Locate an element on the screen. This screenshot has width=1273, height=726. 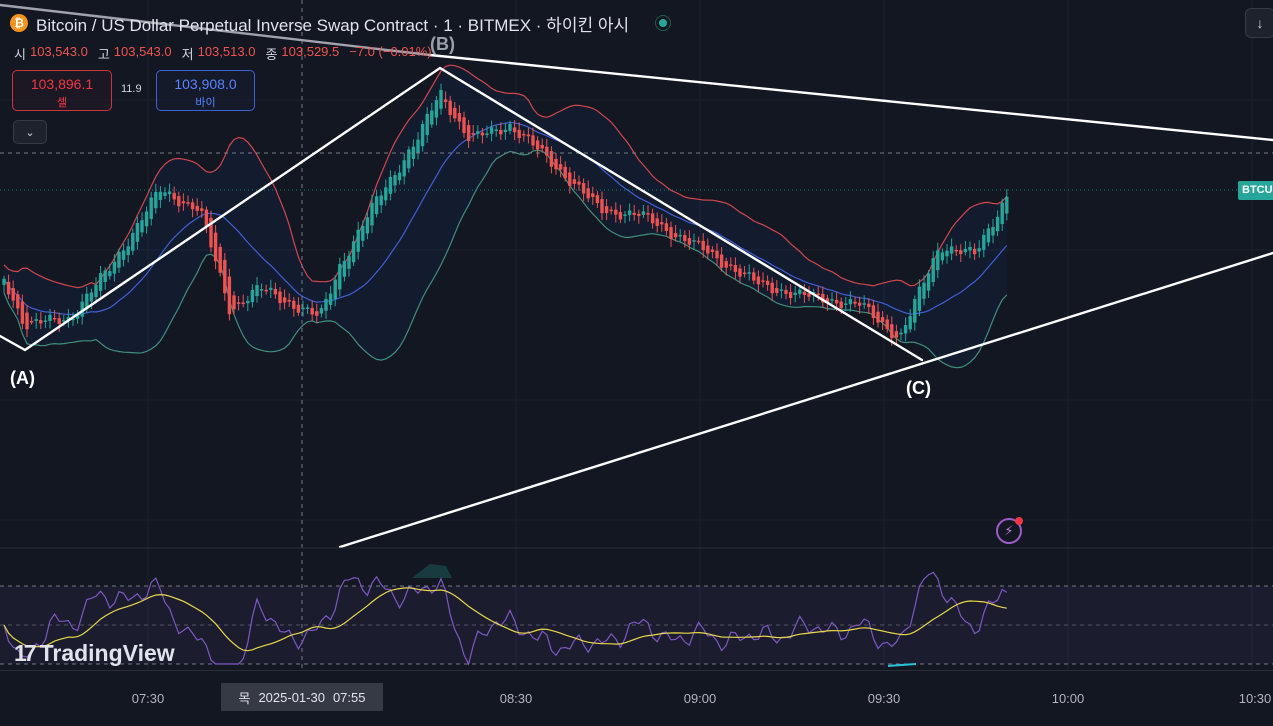
low-value: 103,513.0 is located at coordinates (226, 51).